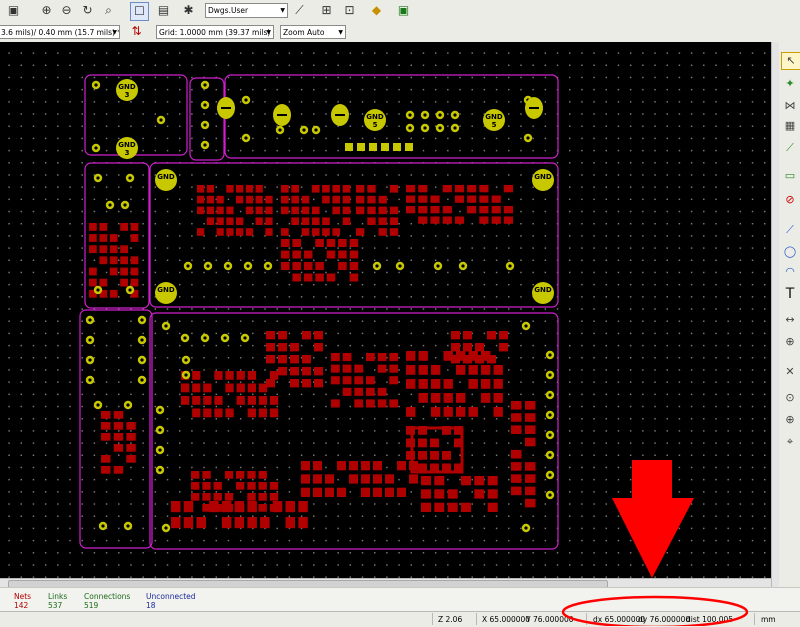  Describe the element at coordinates (326, 10) in the screenshot. I see `autoroute-icon: ⊞` at that location.